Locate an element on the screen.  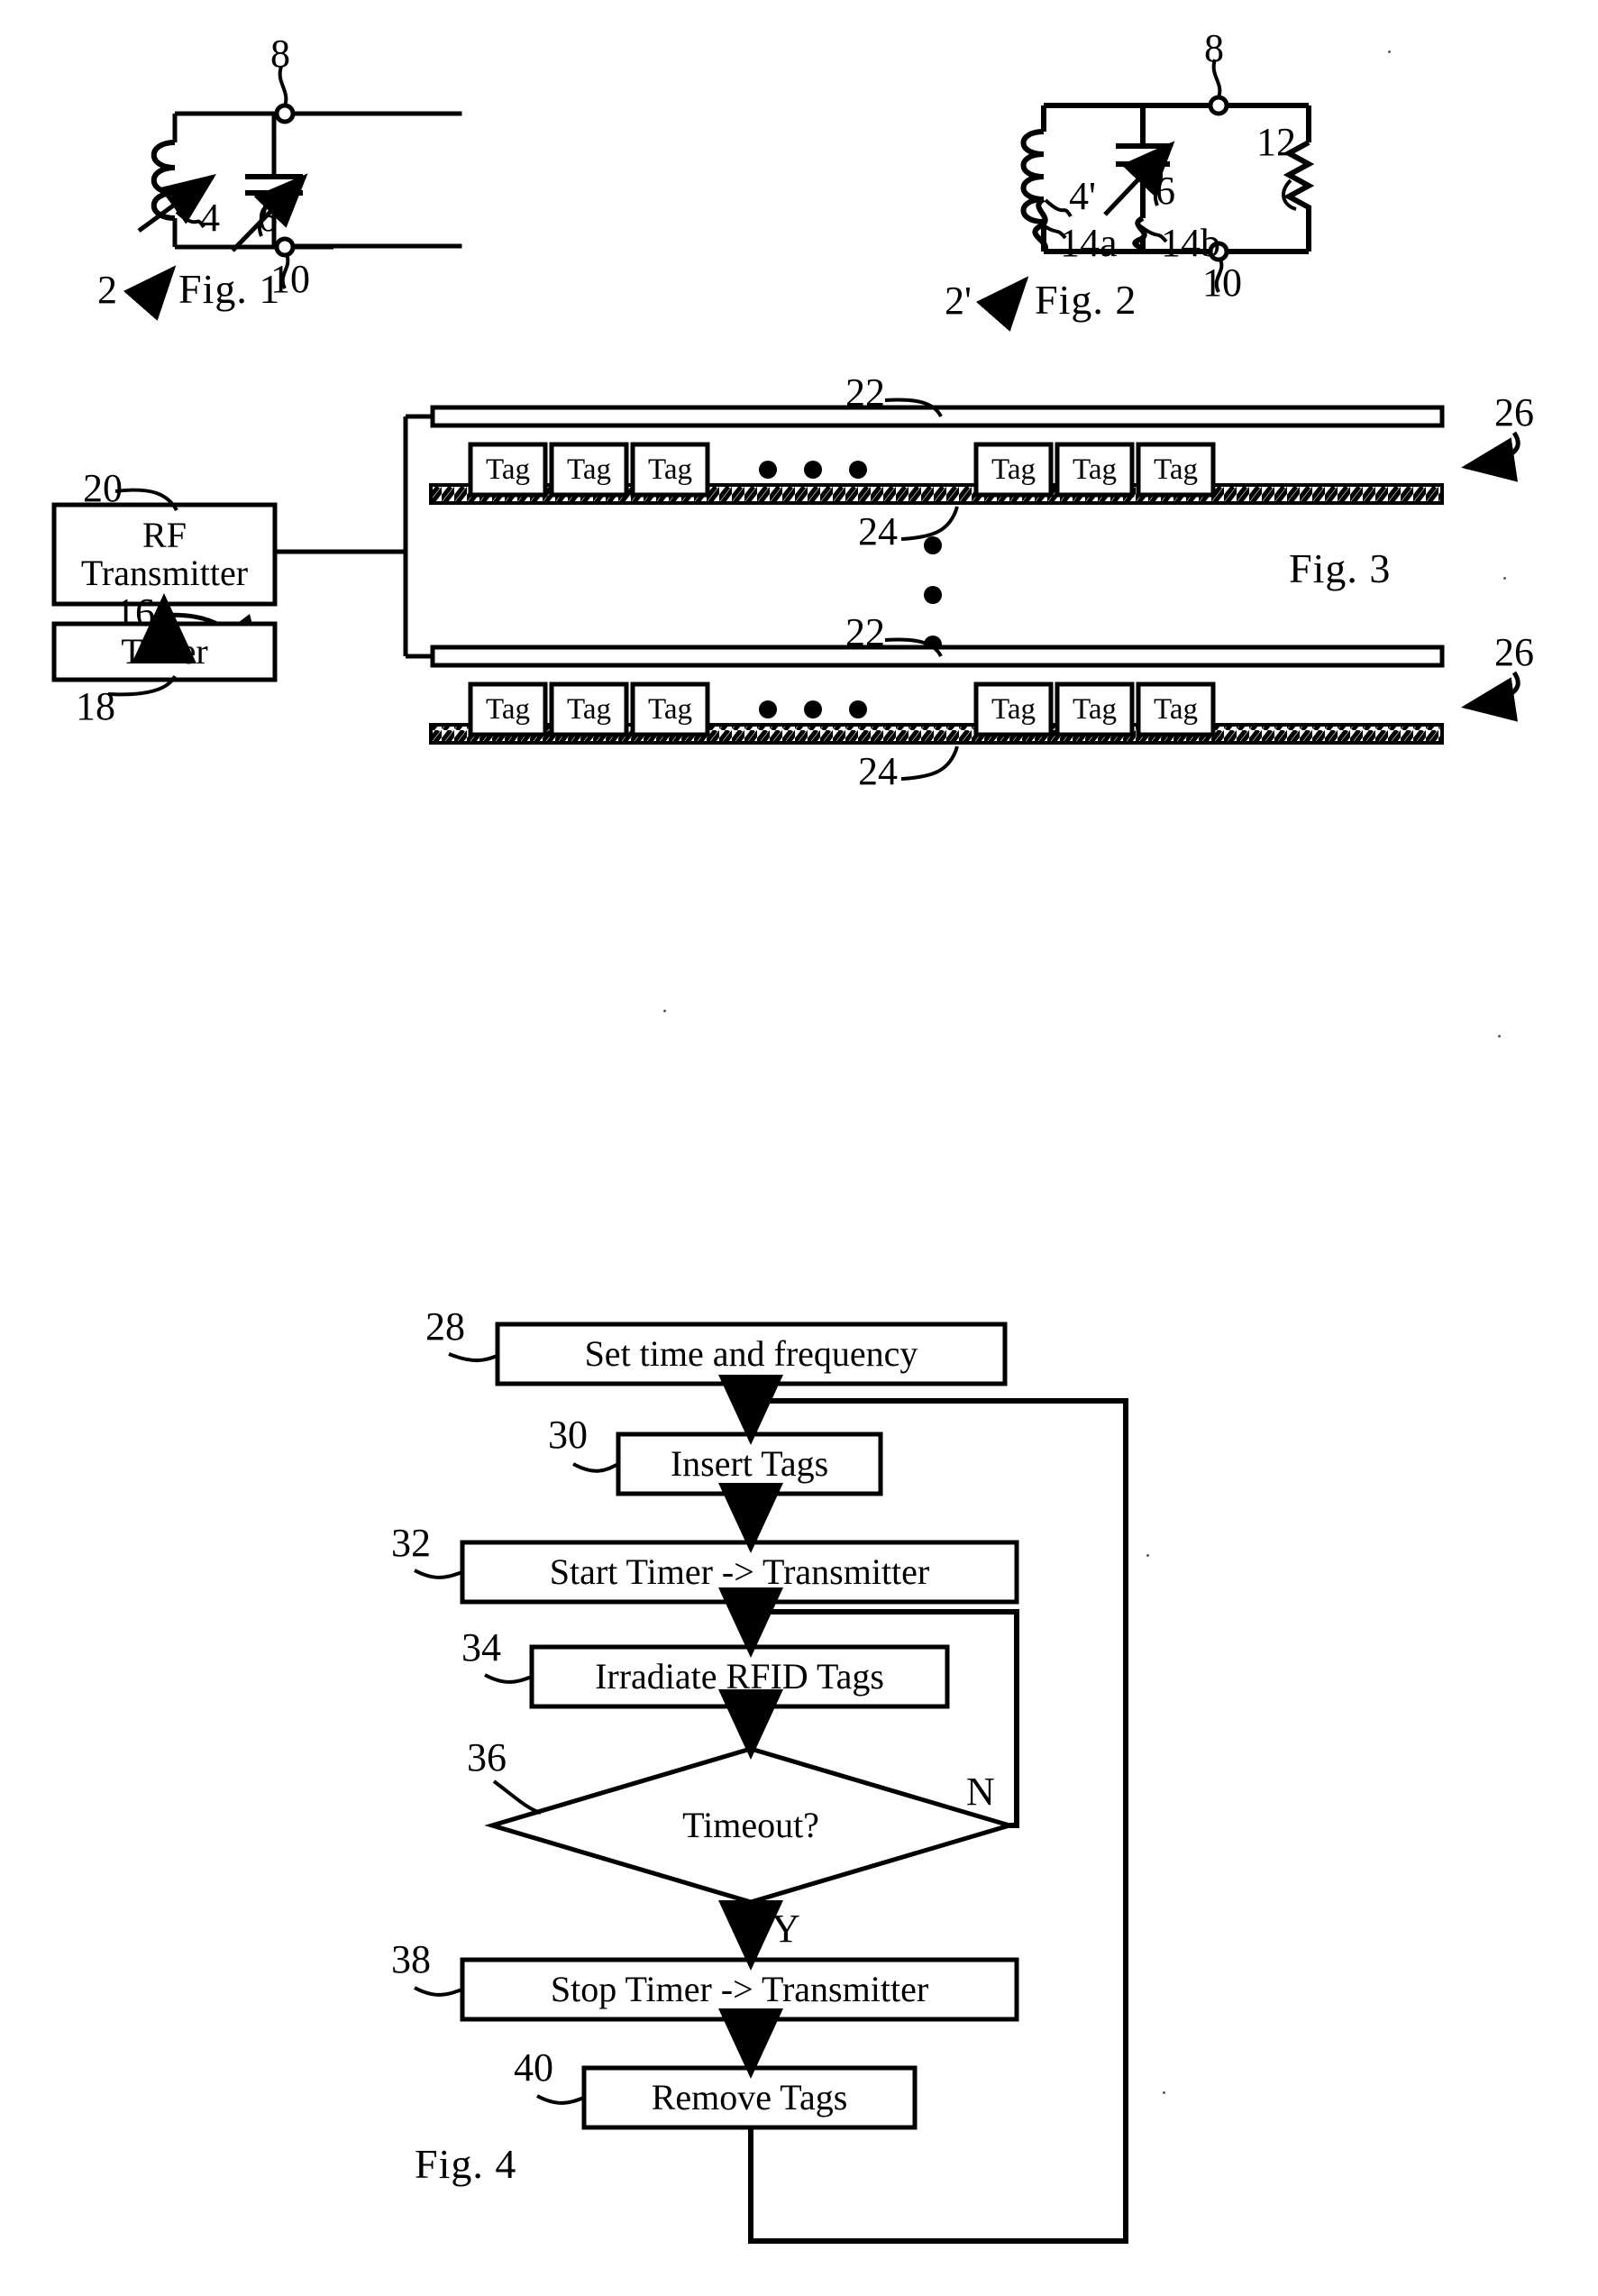
fig4-ref-40: 40 is located at coordinates (533, 2067).